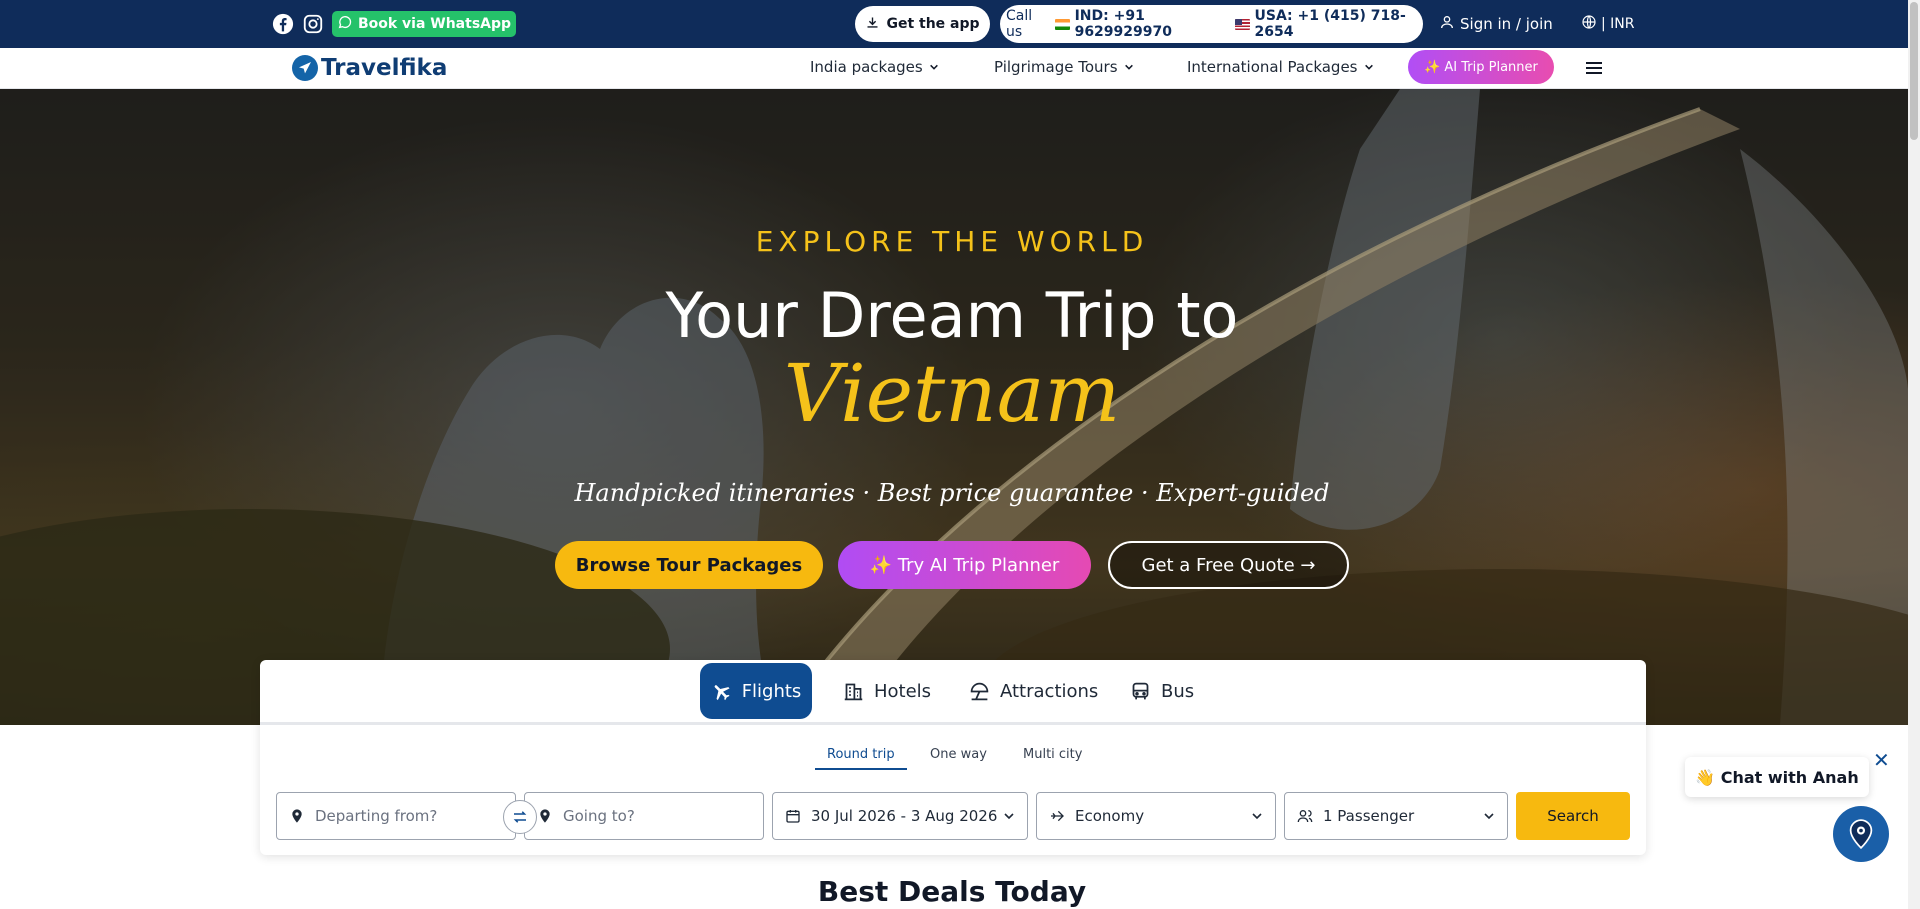 The height and width of the screenshot is (909, 1920). I want to click on multi-city-option: Multi city, so click(1052, 754).